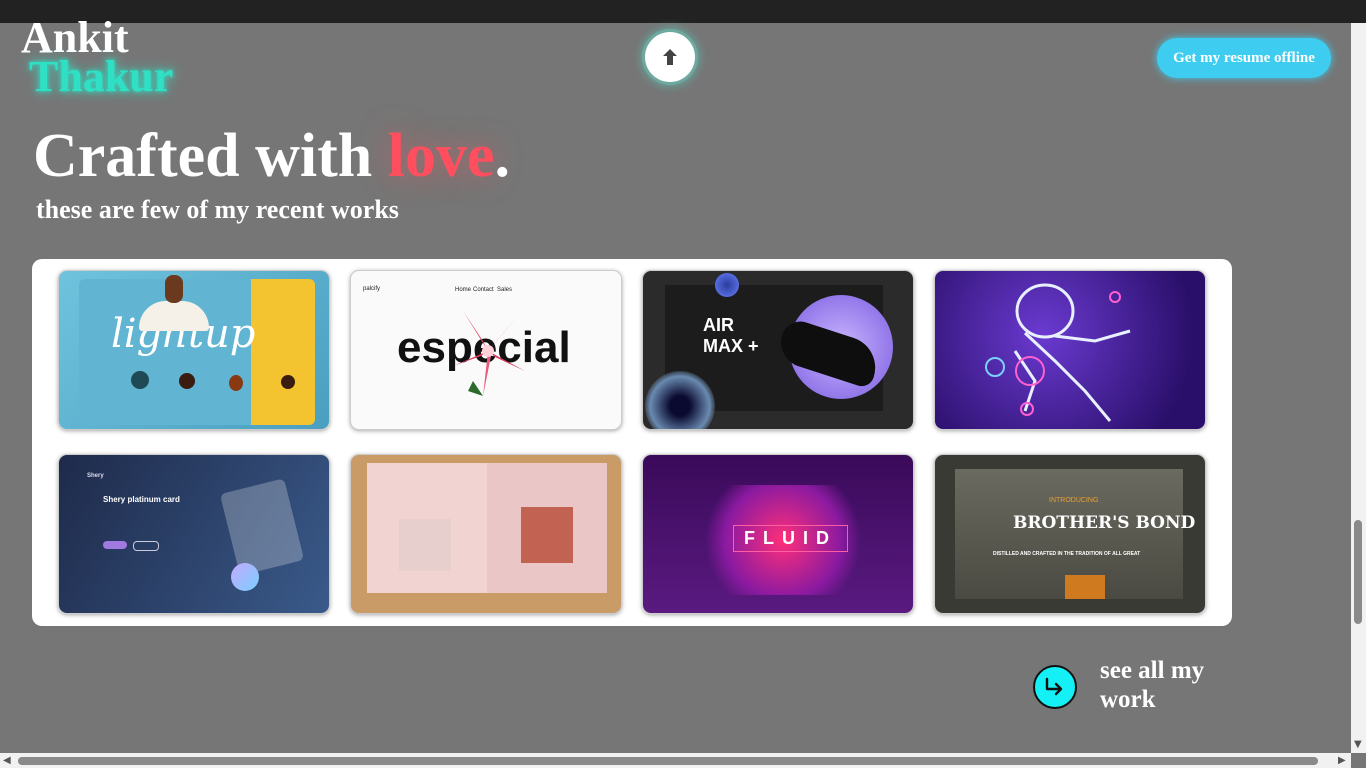  What do you see at coordinates (194, 350) in the screenshot?
I see `work-card-lightup: lightup` at bounding box center [194, 350].